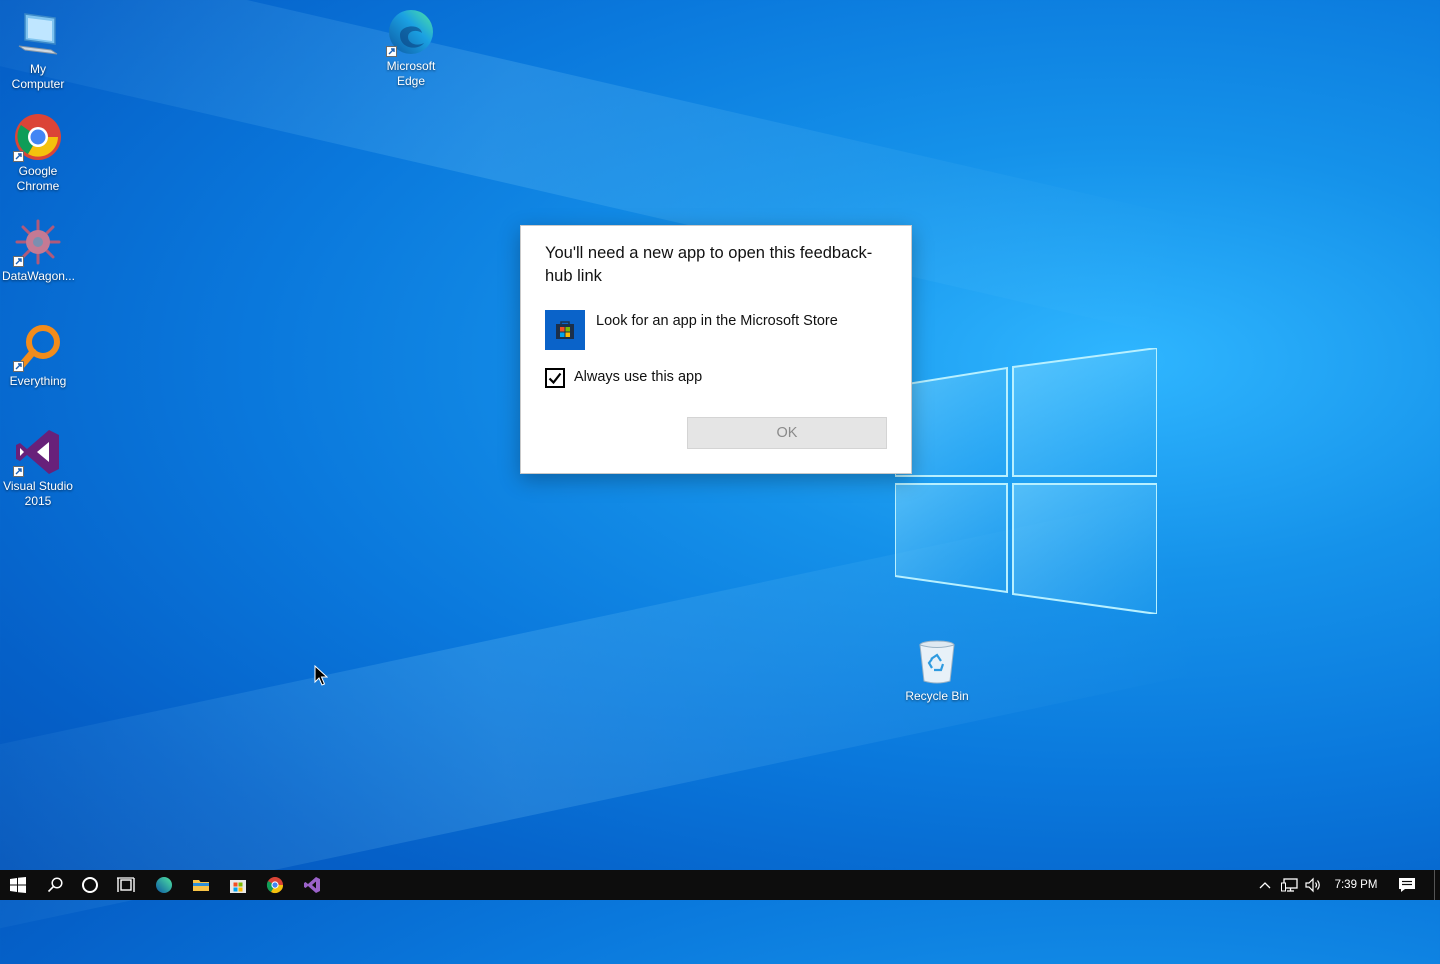  I want to click on microsoft-store-option: Look for an app in the Microsoft Store, so click(720, 330).